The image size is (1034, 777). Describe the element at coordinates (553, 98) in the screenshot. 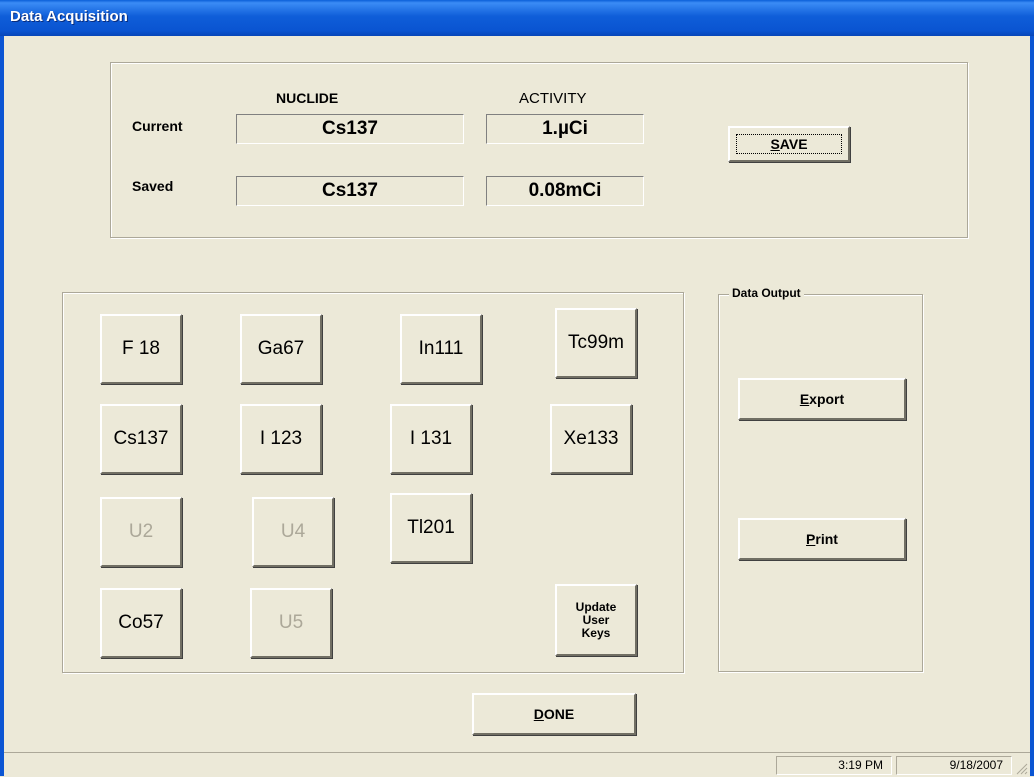

I see `activity-header: ACTIVITY` at that location.